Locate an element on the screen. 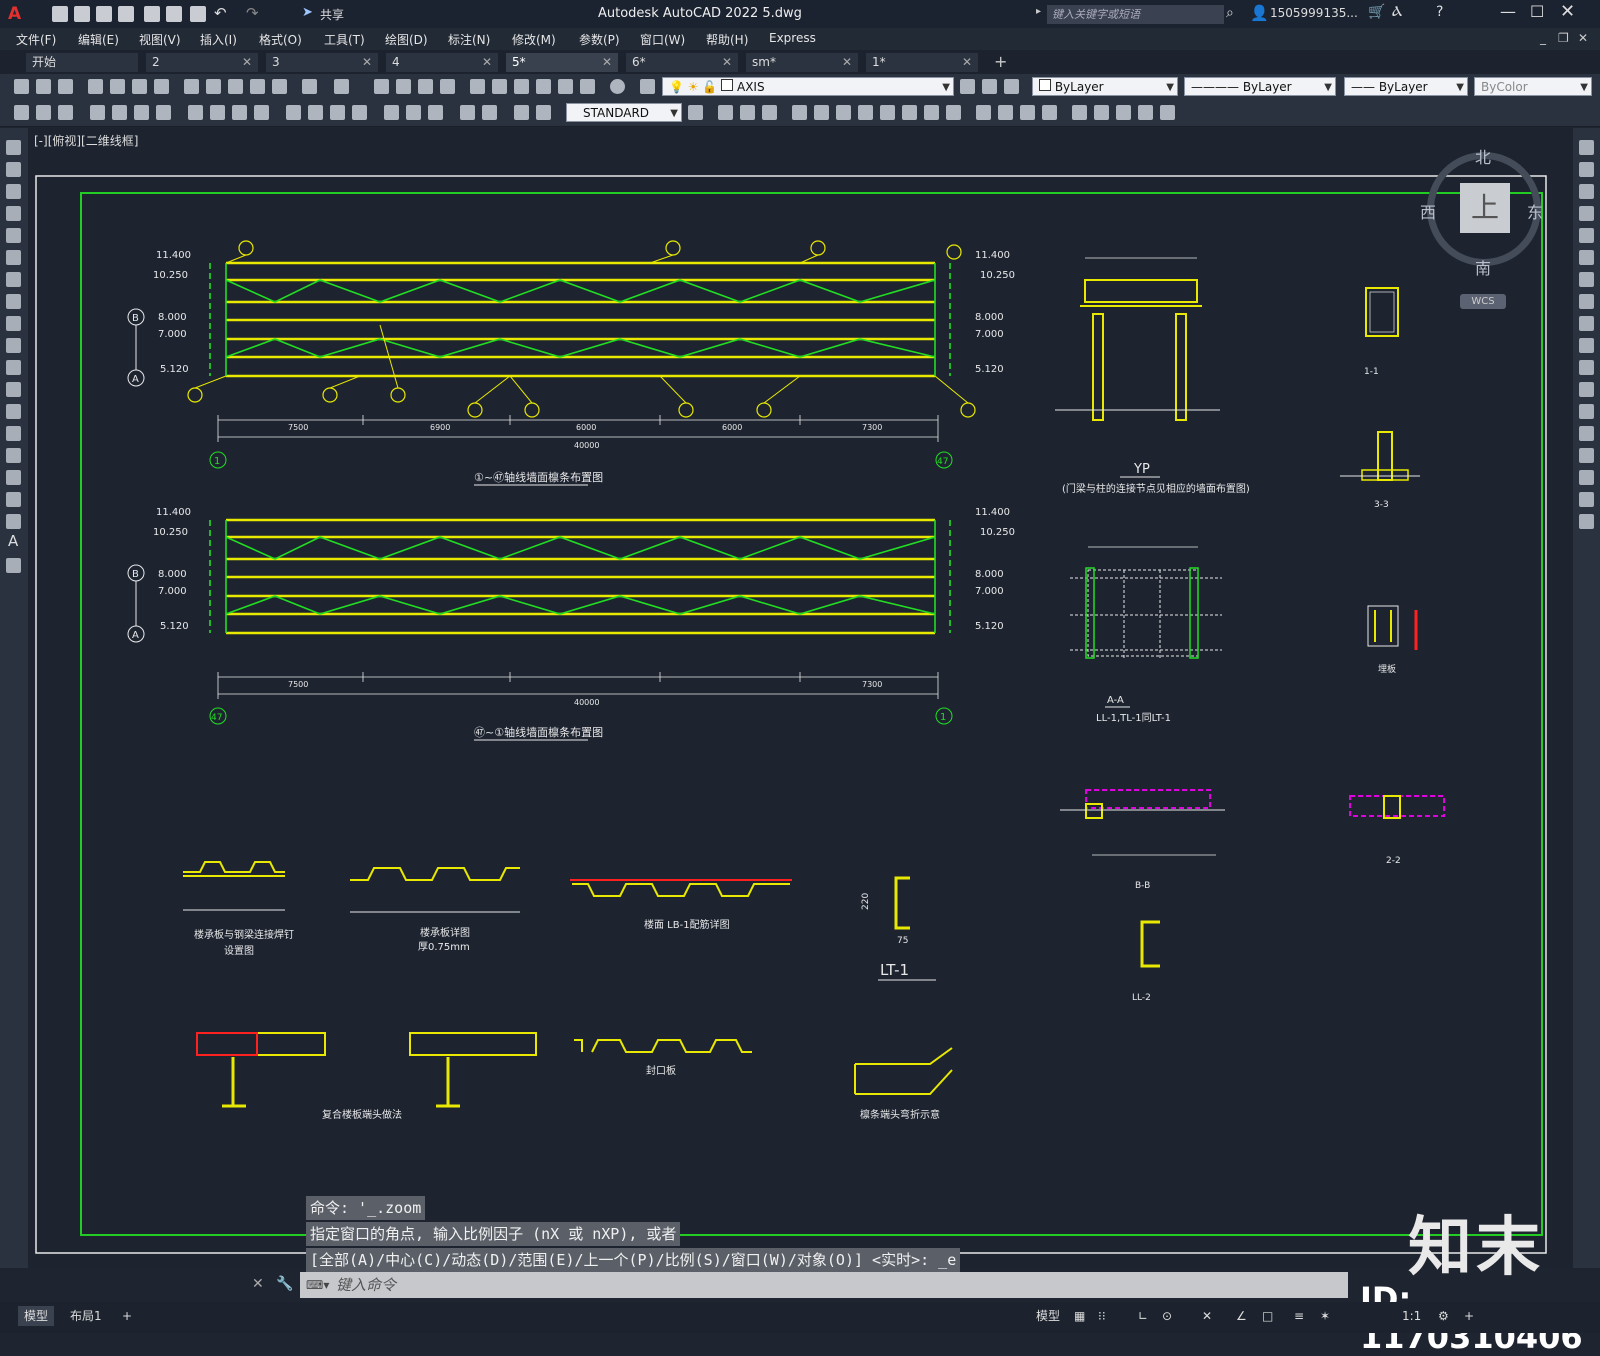  aa-title: A-A is located at coordinates (1115, 700).